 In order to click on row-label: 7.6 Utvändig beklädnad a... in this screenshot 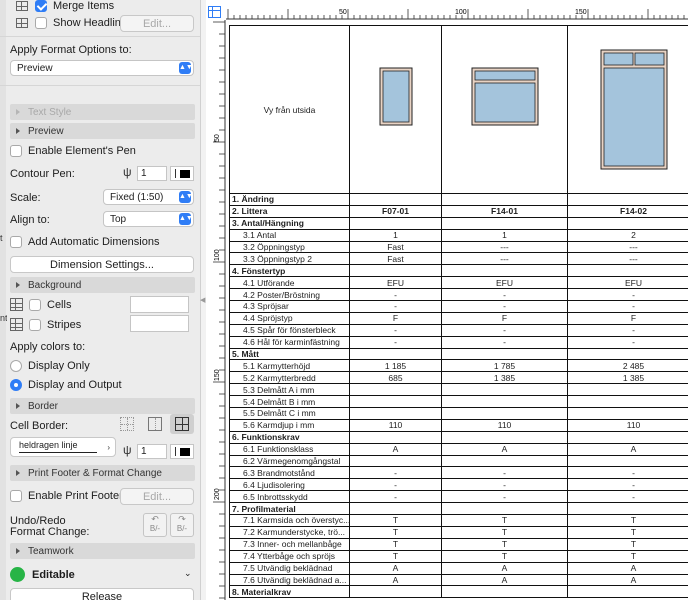, I will do `click(289, 580)`.